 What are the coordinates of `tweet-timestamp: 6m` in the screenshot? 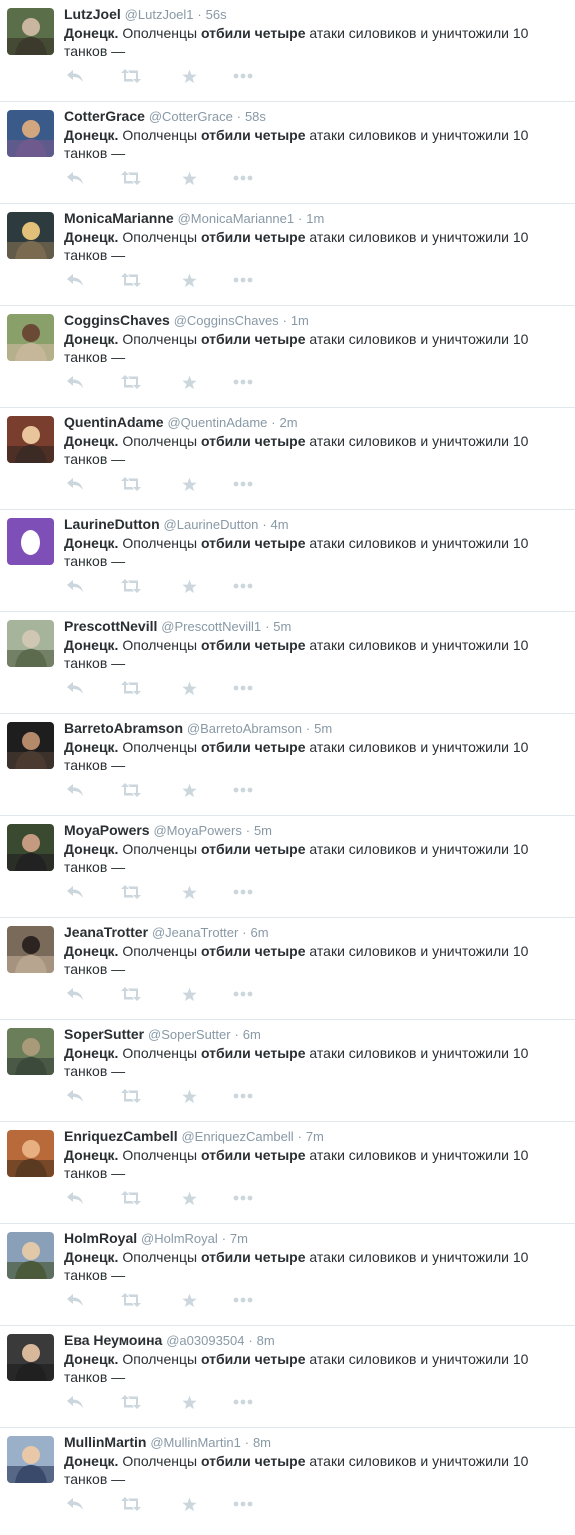 It's located at (259, 932).